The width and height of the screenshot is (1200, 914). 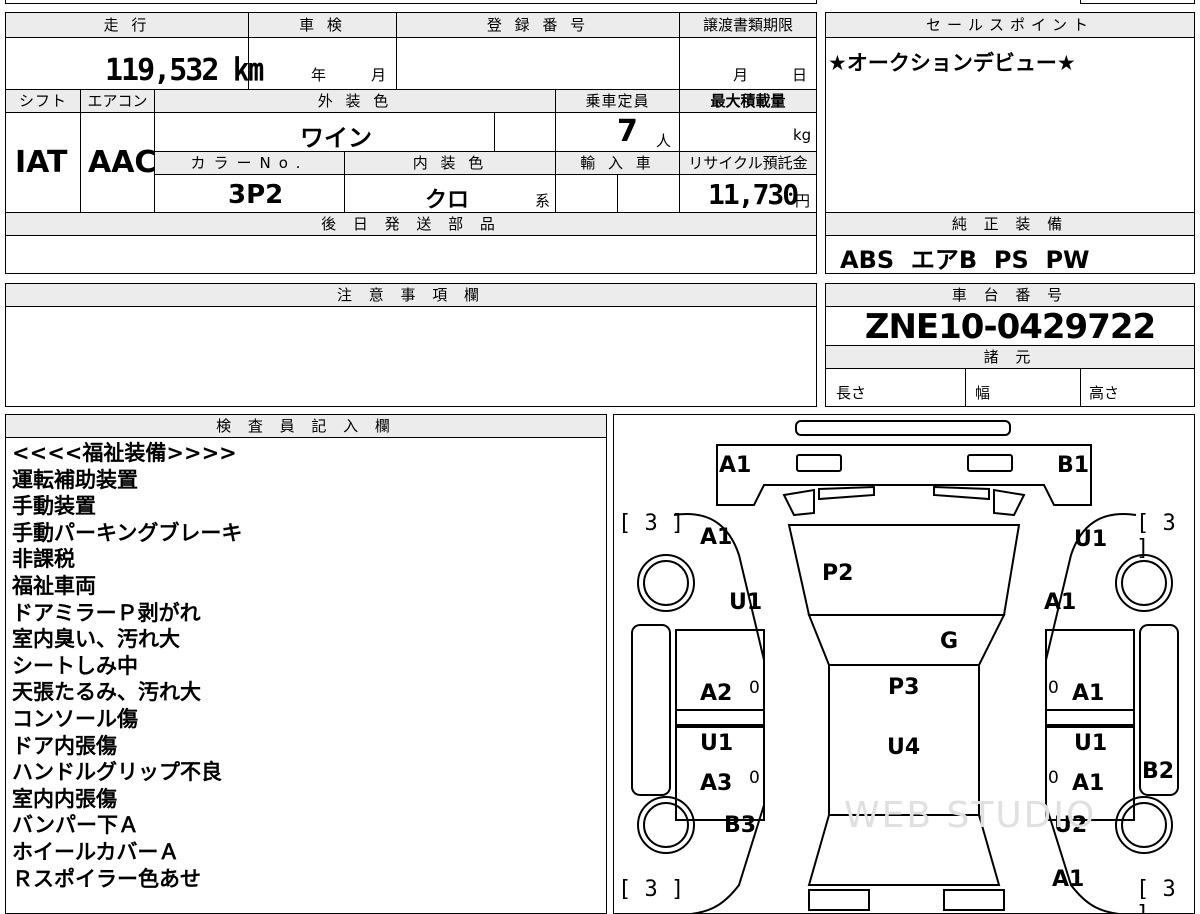 What do you see at coordinates (76, 825) in the screenshot?
I see `inspector-line: バンパー下Ａ` at bounding box center [76, 825].